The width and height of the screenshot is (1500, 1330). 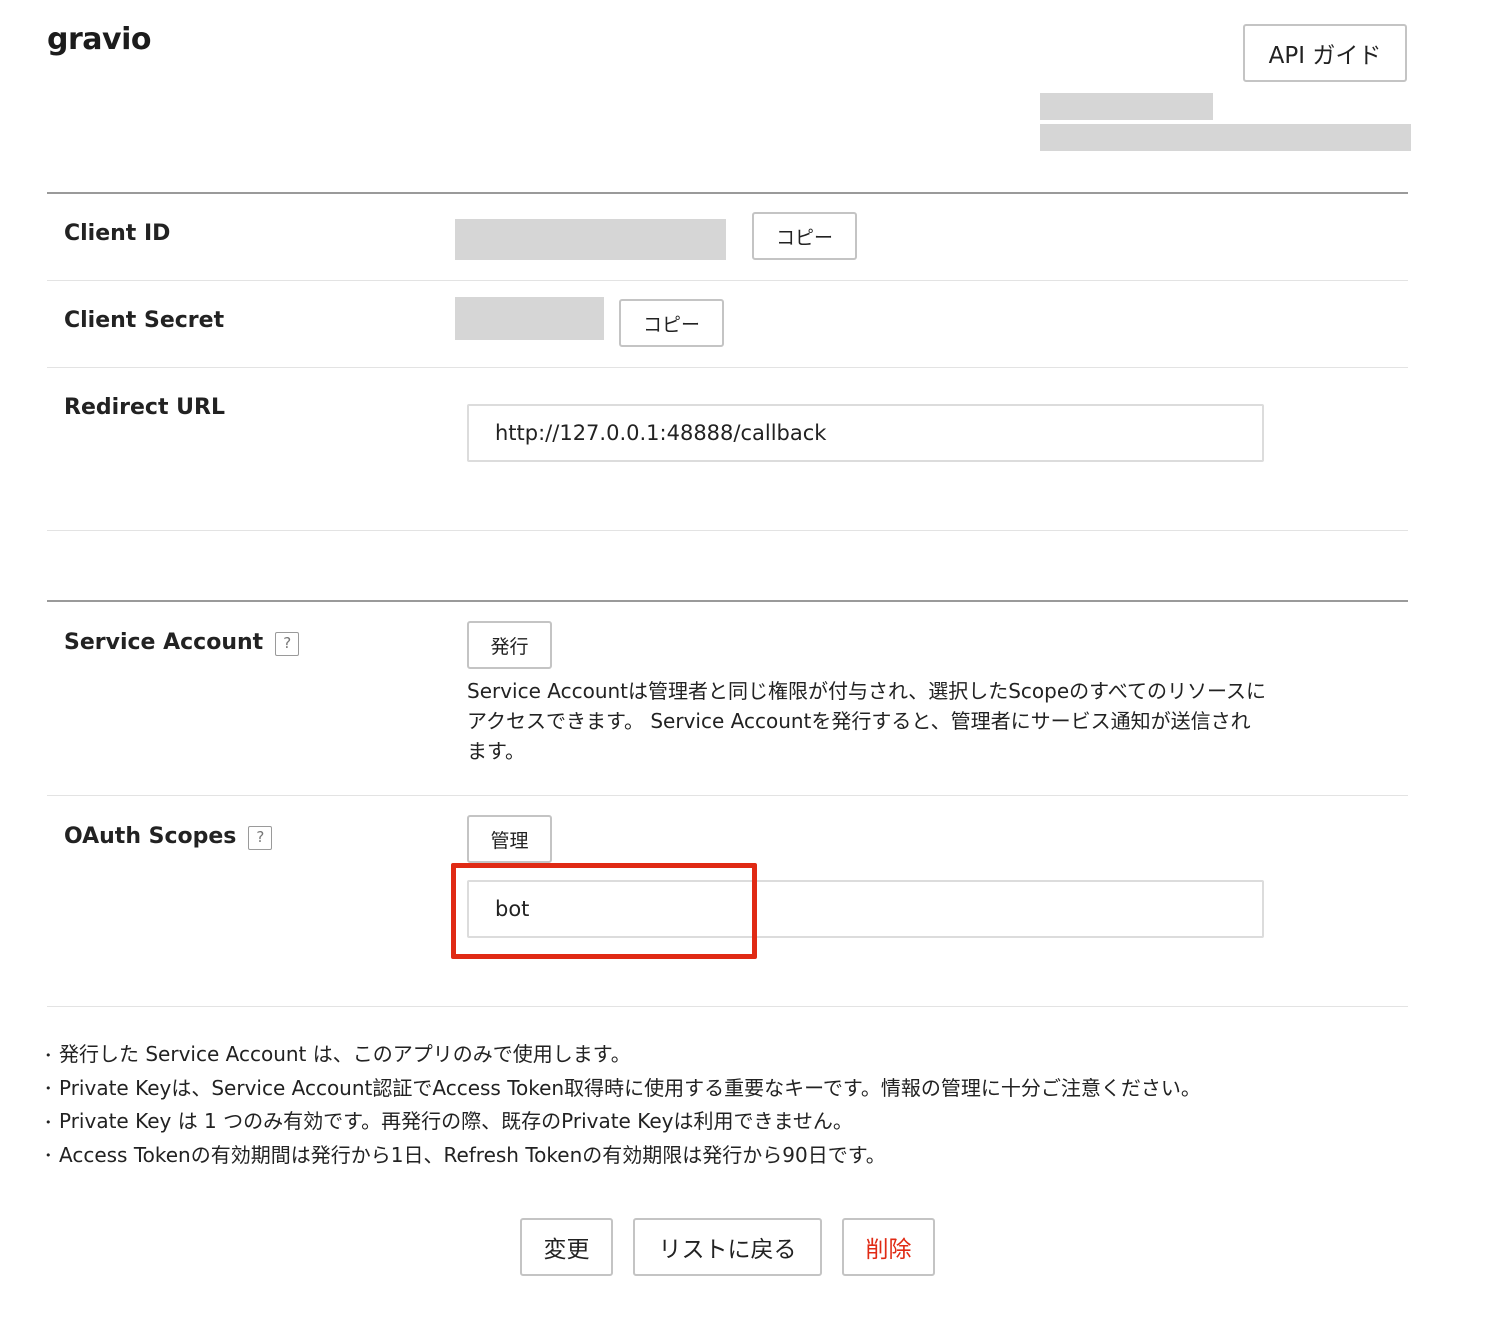 What do you see at coordinates (117, 233) in the screenshot?
I see `client-id-label: Client ID` at bounding box center [117, 233].